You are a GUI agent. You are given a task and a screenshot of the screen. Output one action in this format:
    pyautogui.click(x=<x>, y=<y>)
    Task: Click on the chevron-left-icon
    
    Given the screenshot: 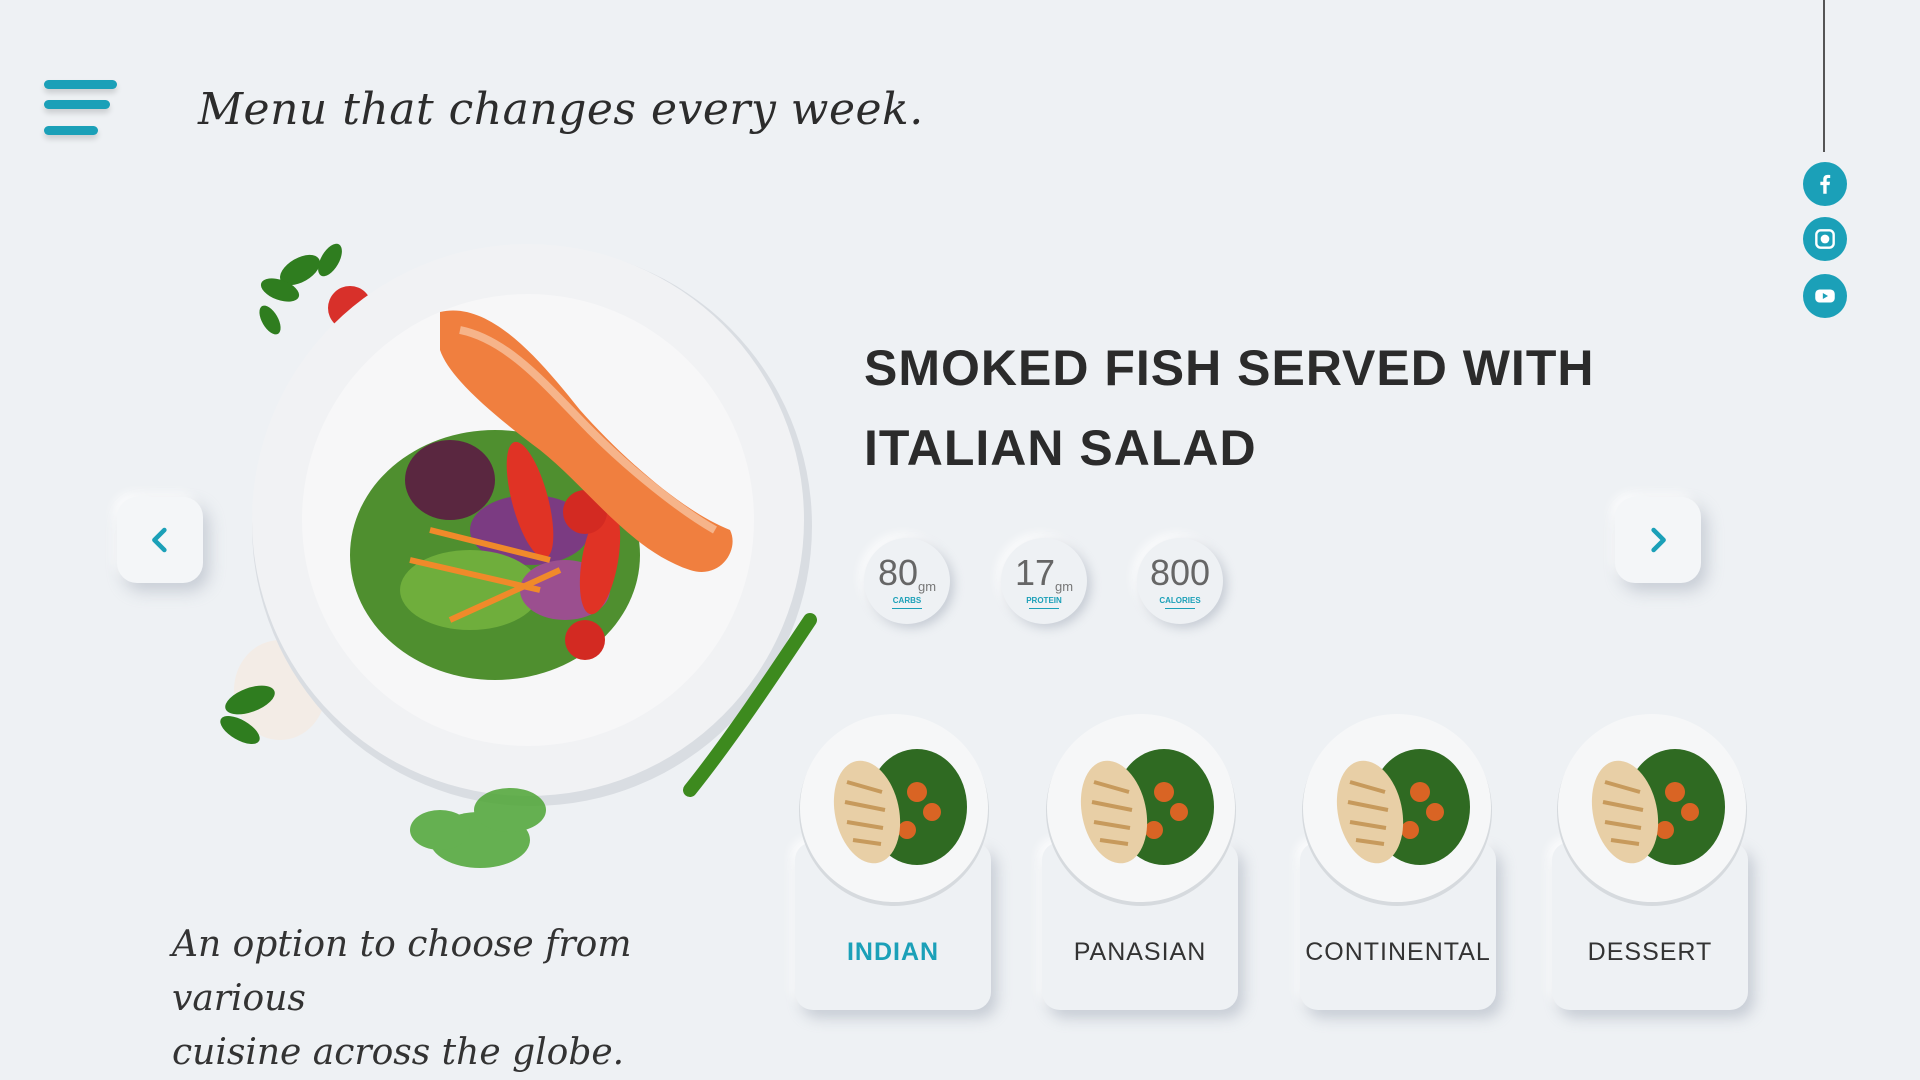 What is the action you would take?
    pyautogui.click(x=159, y=540)
    